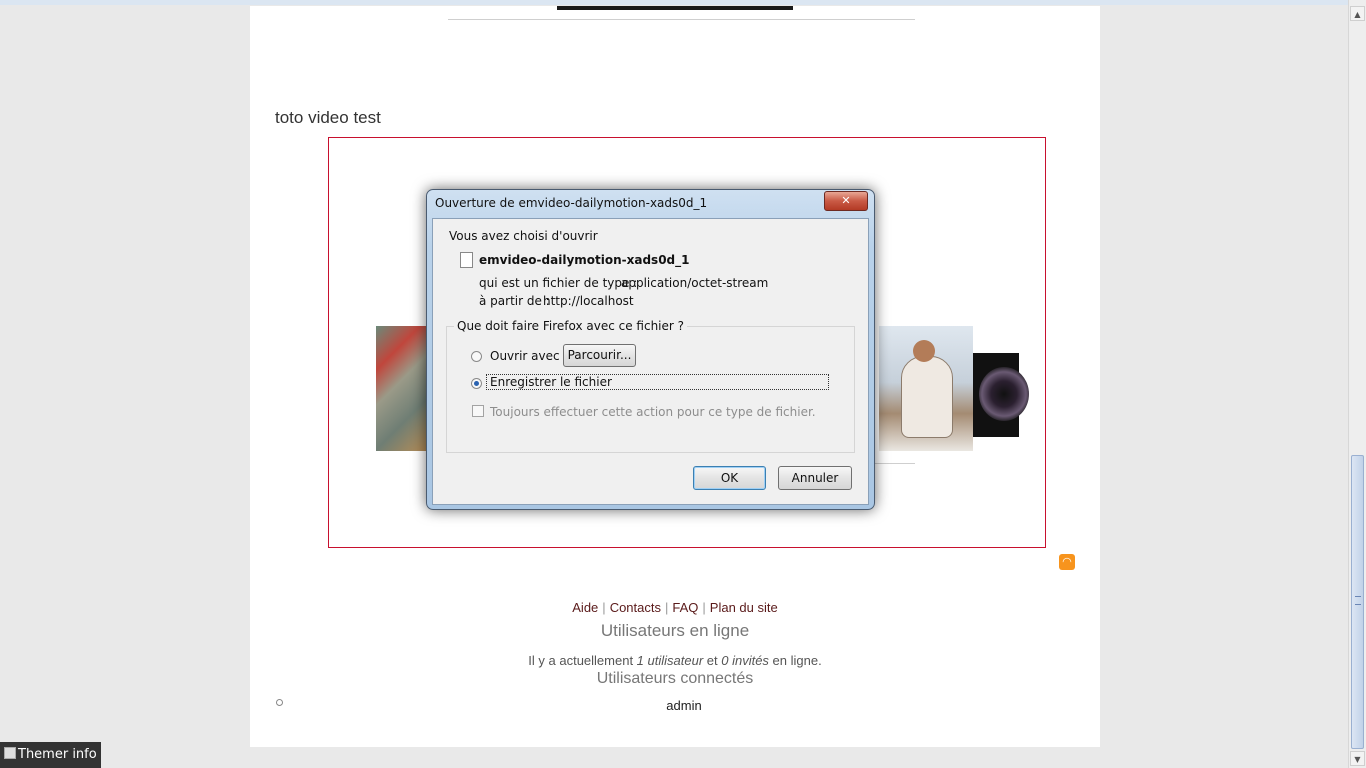 The height and width of the screenshot is (768, 1366). What do you see at coordinates (744, 607) in the screenshot?
I see `footer-link-plan-du-site: Plan du site` at bounding box center [744, 607].